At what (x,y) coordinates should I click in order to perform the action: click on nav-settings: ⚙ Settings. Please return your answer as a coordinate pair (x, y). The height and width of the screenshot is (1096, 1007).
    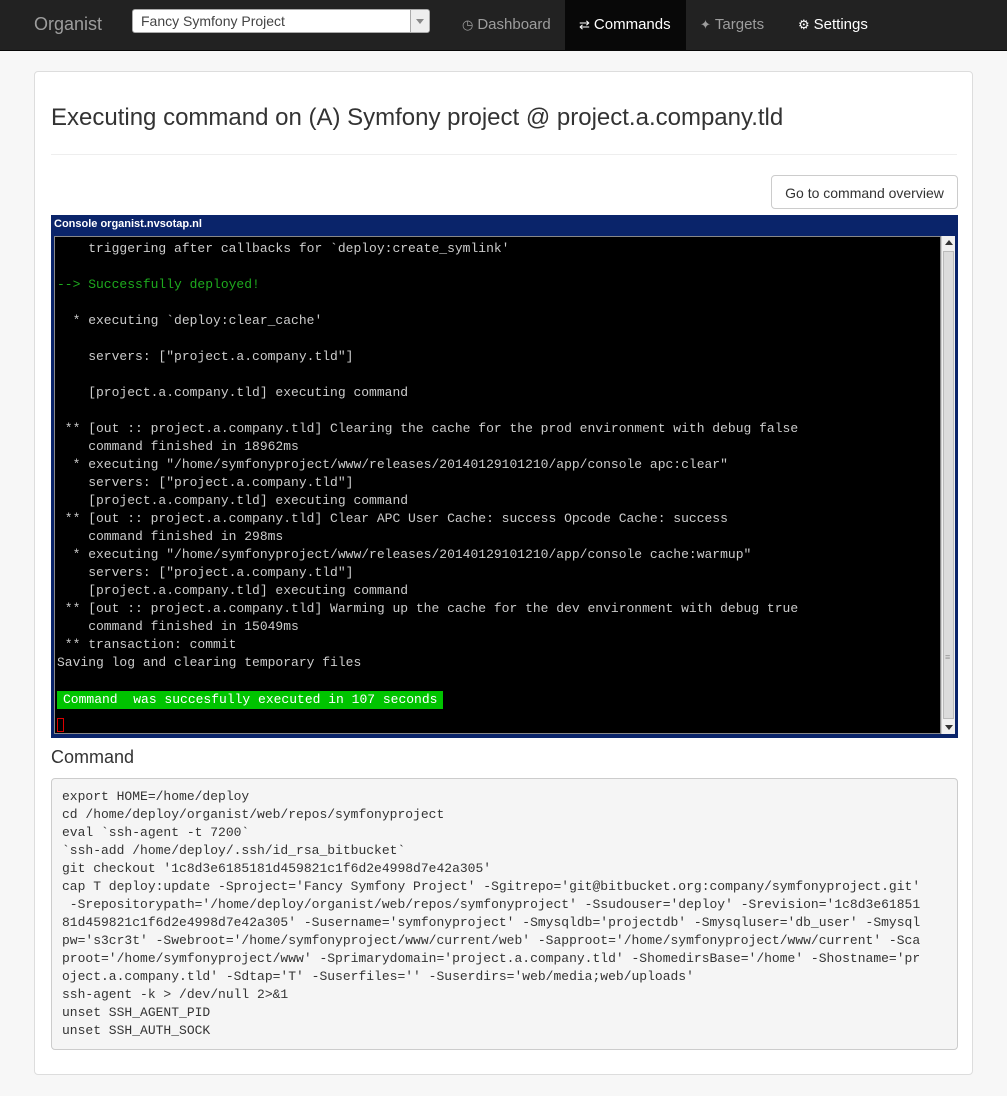
    Looking at the image, I should click on (833, 25).